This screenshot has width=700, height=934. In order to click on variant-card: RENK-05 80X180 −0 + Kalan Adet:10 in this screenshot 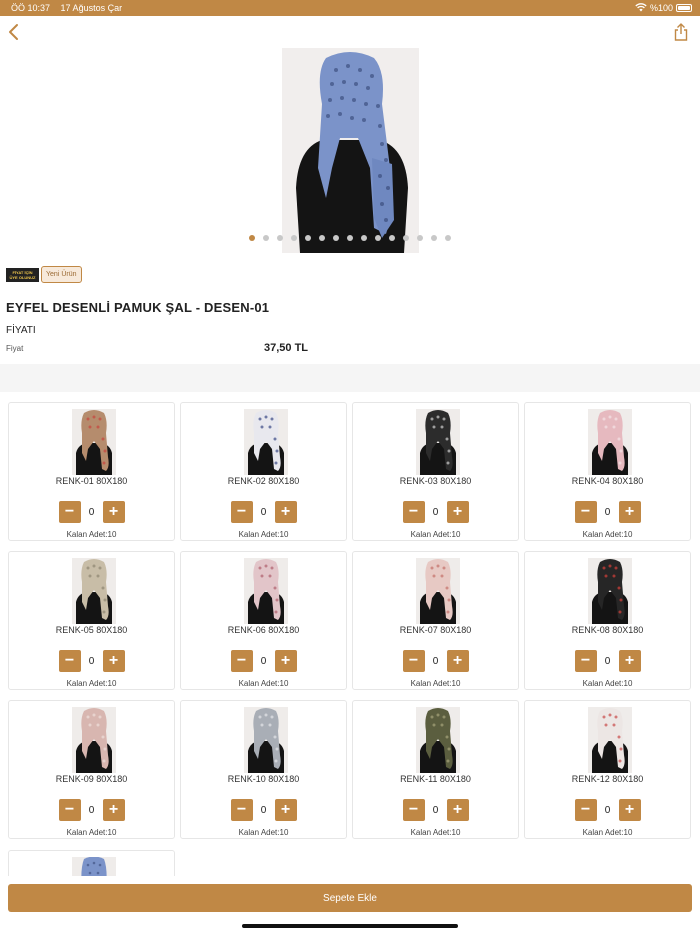, I will do `click(91, 620)`.